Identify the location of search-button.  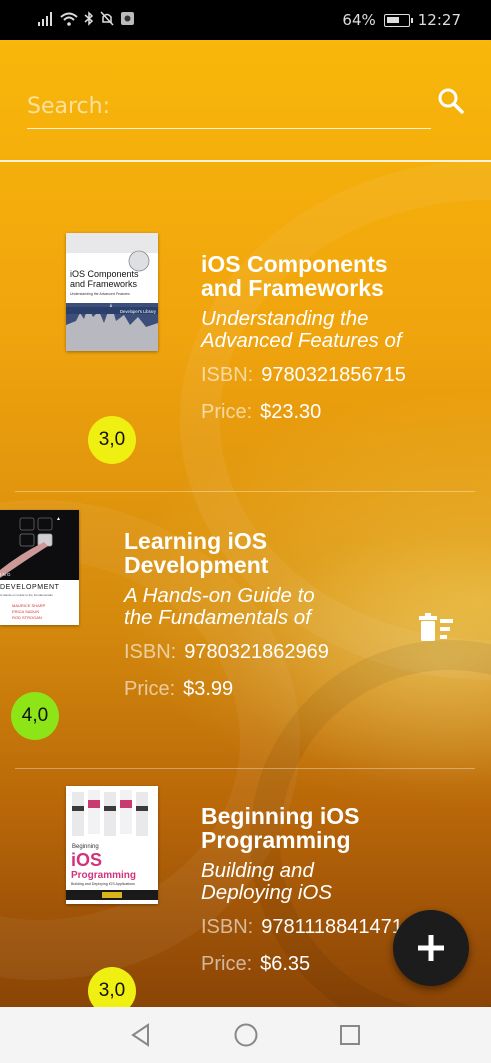
(453, 103).